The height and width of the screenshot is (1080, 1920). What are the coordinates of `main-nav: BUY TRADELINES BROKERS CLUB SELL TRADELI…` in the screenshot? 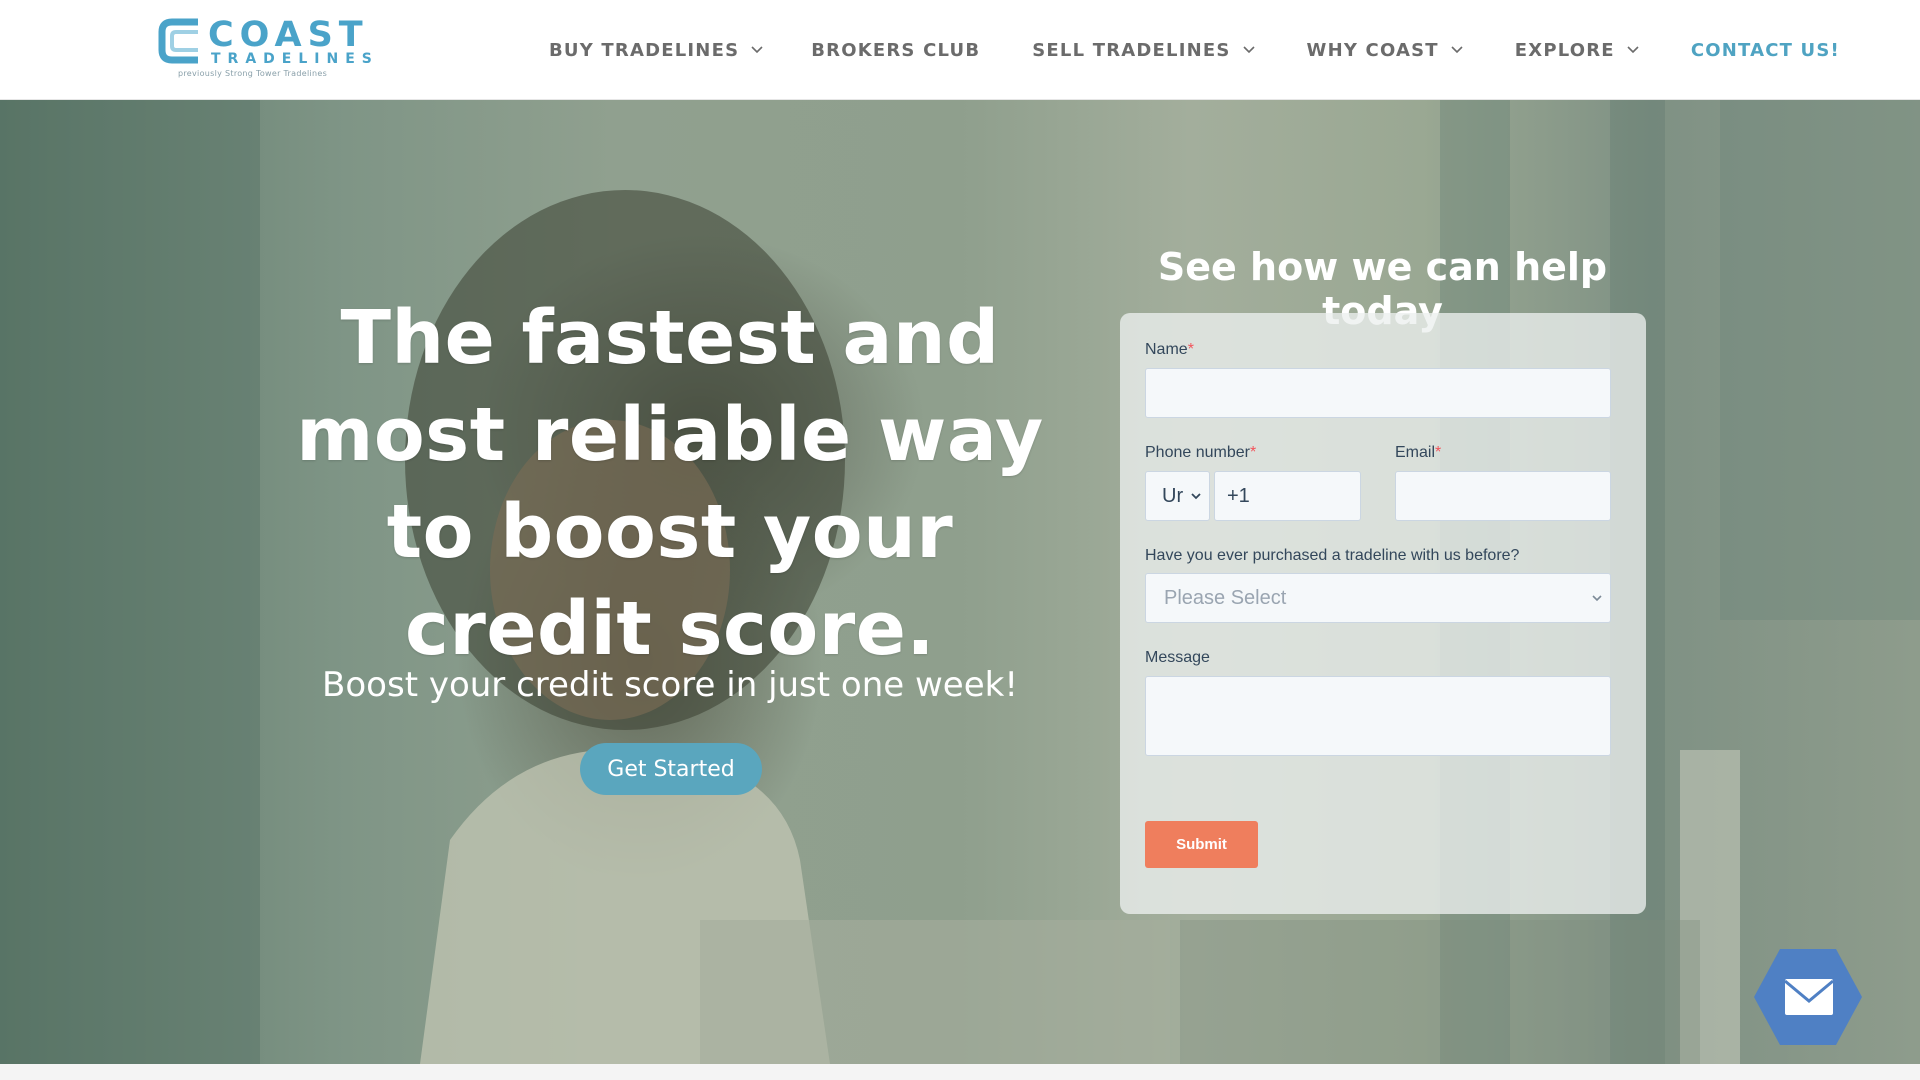 It's located at (1194, 50).